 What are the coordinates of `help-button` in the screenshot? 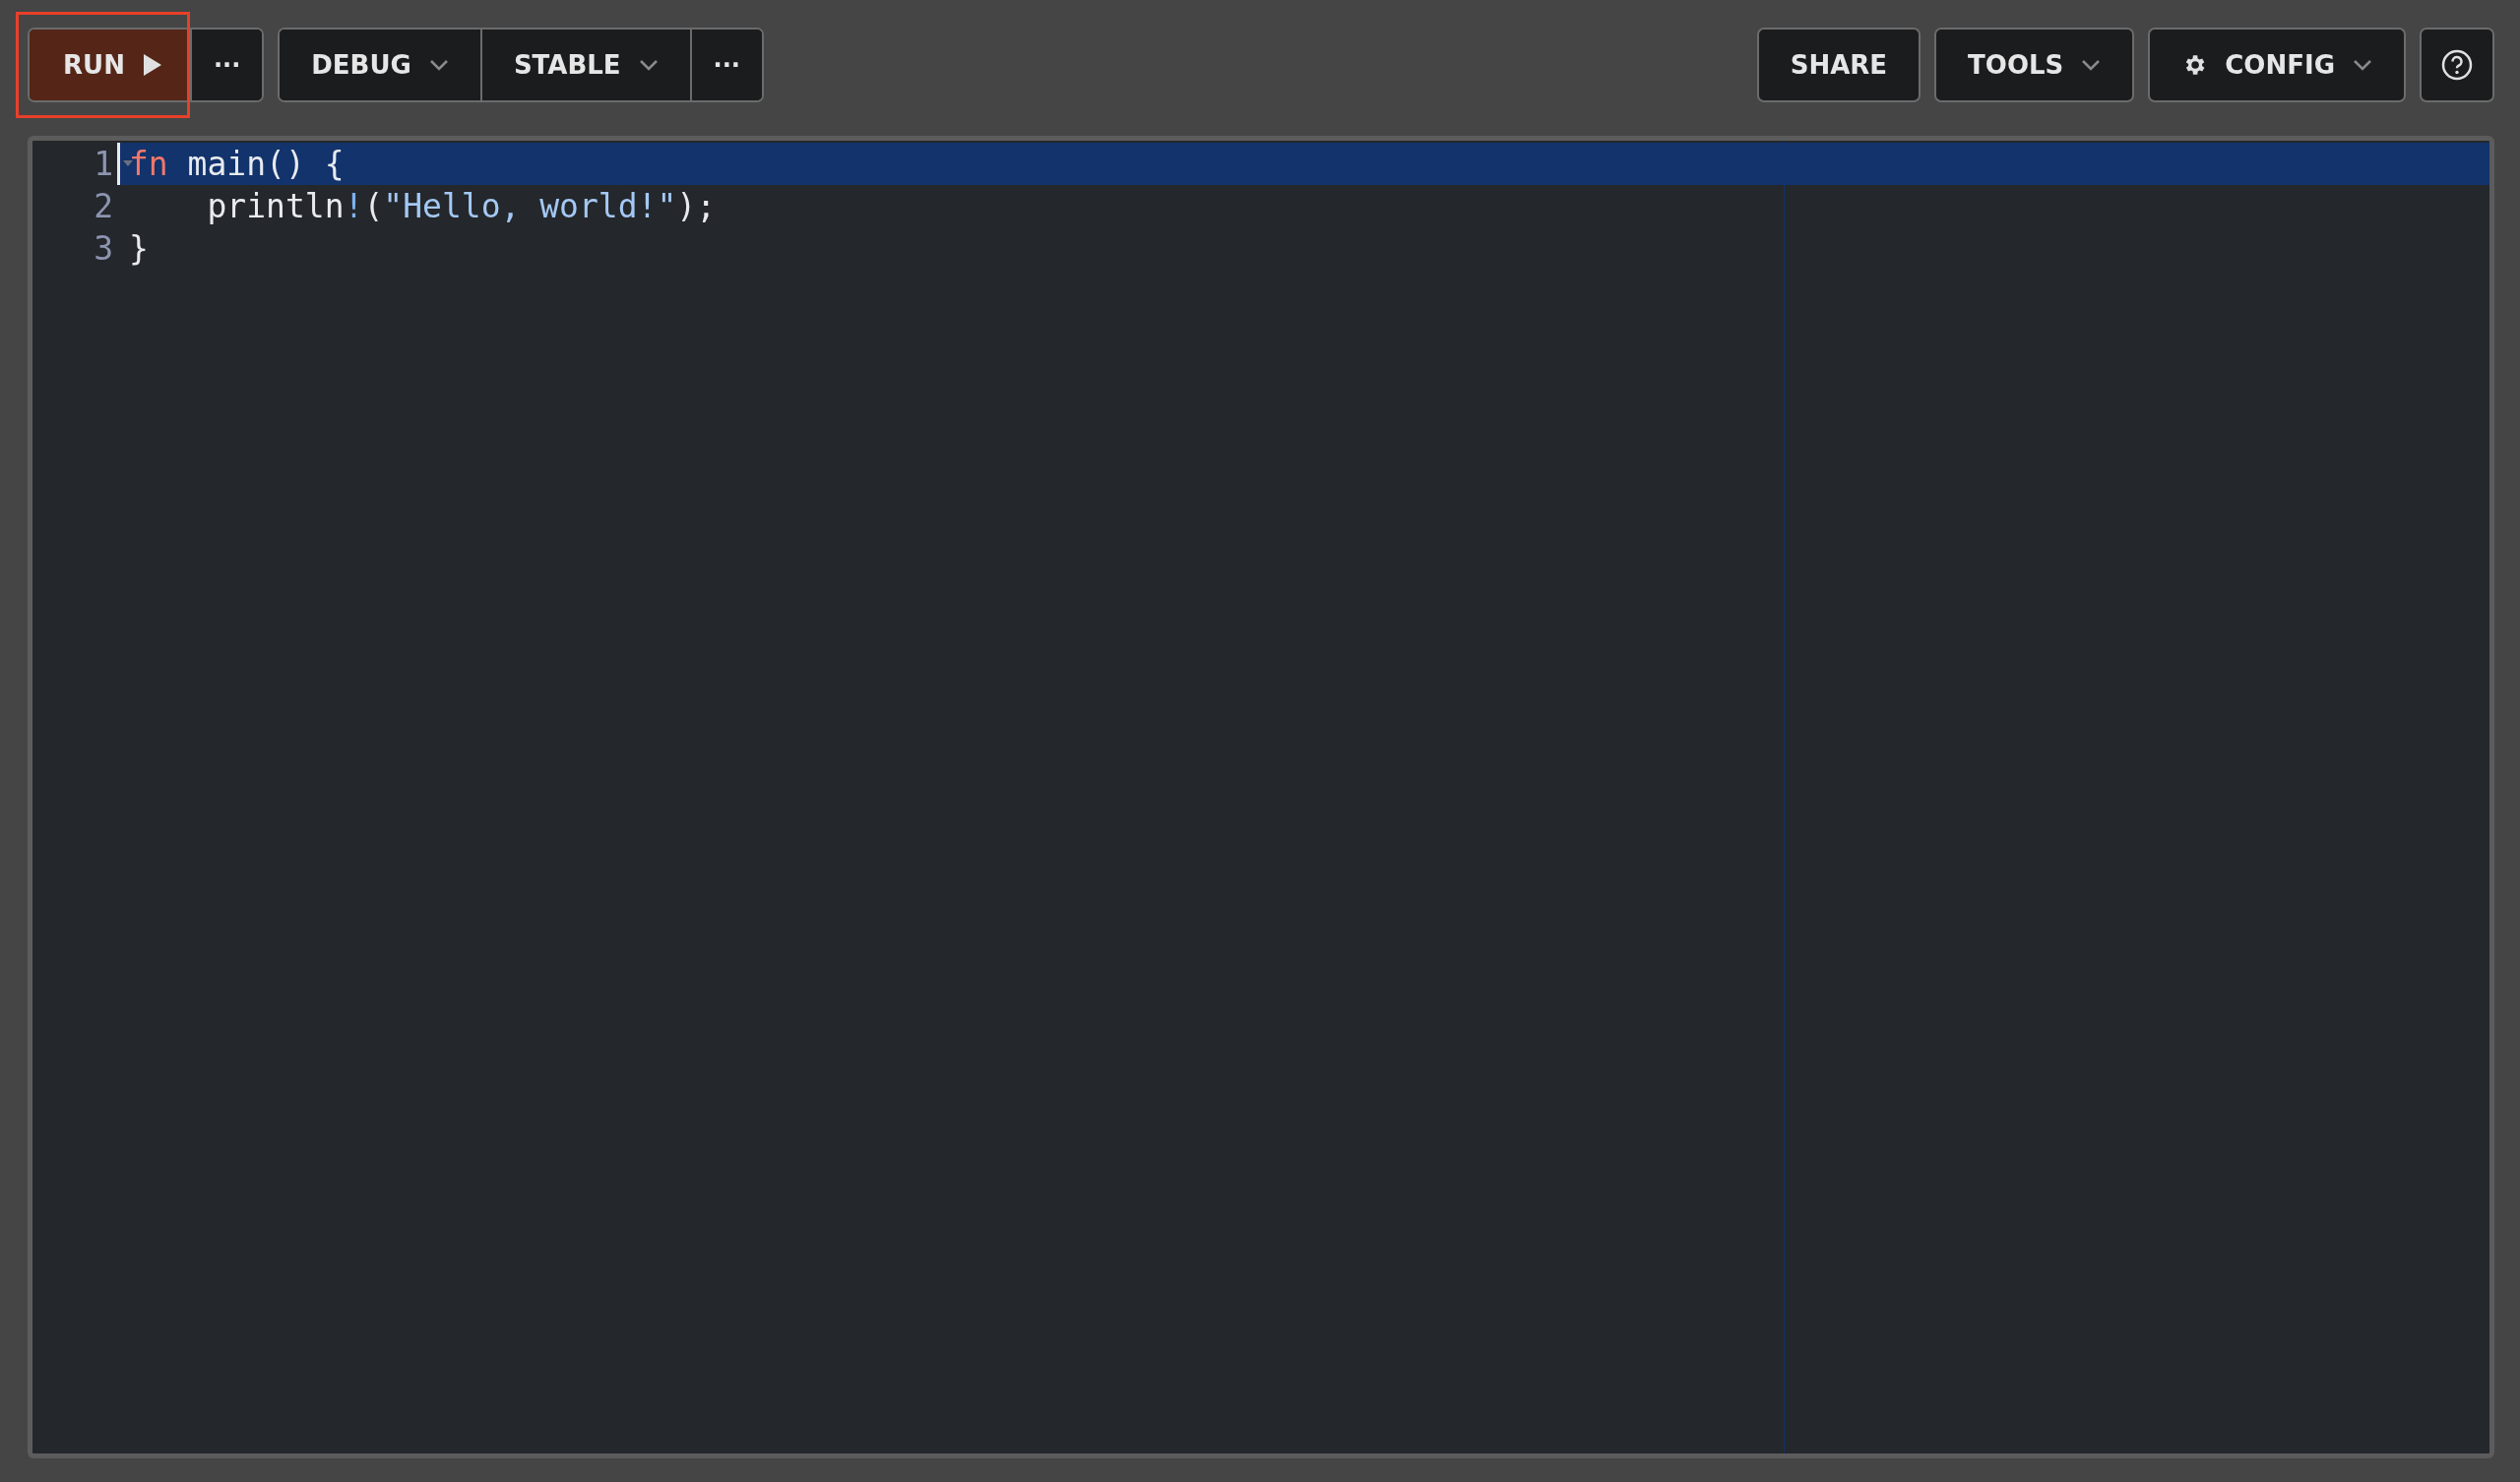 It's located at (2457, 65).